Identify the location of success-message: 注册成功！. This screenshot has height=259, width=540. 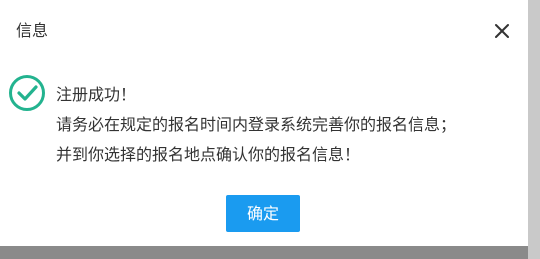
(96, 94).